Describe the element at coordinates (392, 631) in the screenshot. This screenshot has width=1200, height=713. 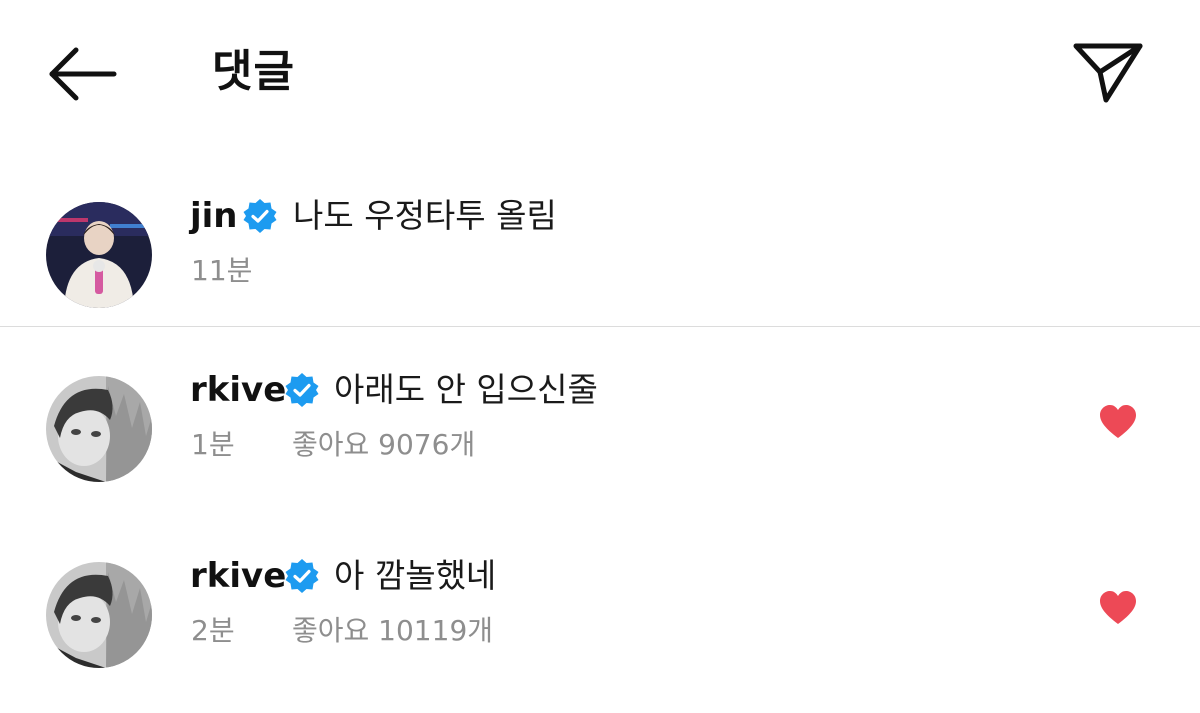
I see `comment-like-count: 좋아요 10119개` at that location.